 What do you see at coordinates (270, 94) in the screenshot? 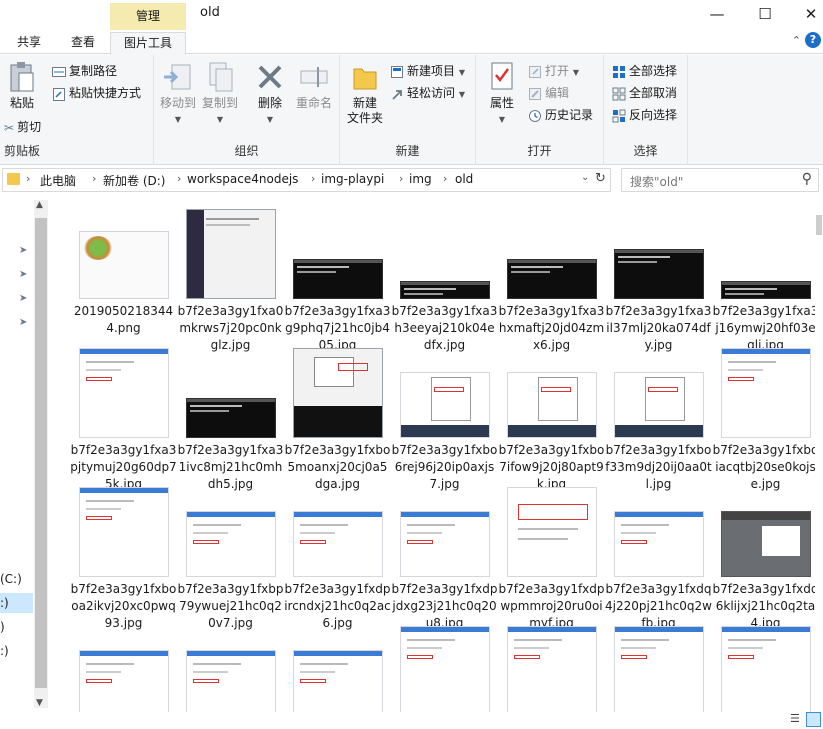
I see `delete-button: 删除 ▼` at bounding box center [270, 94].